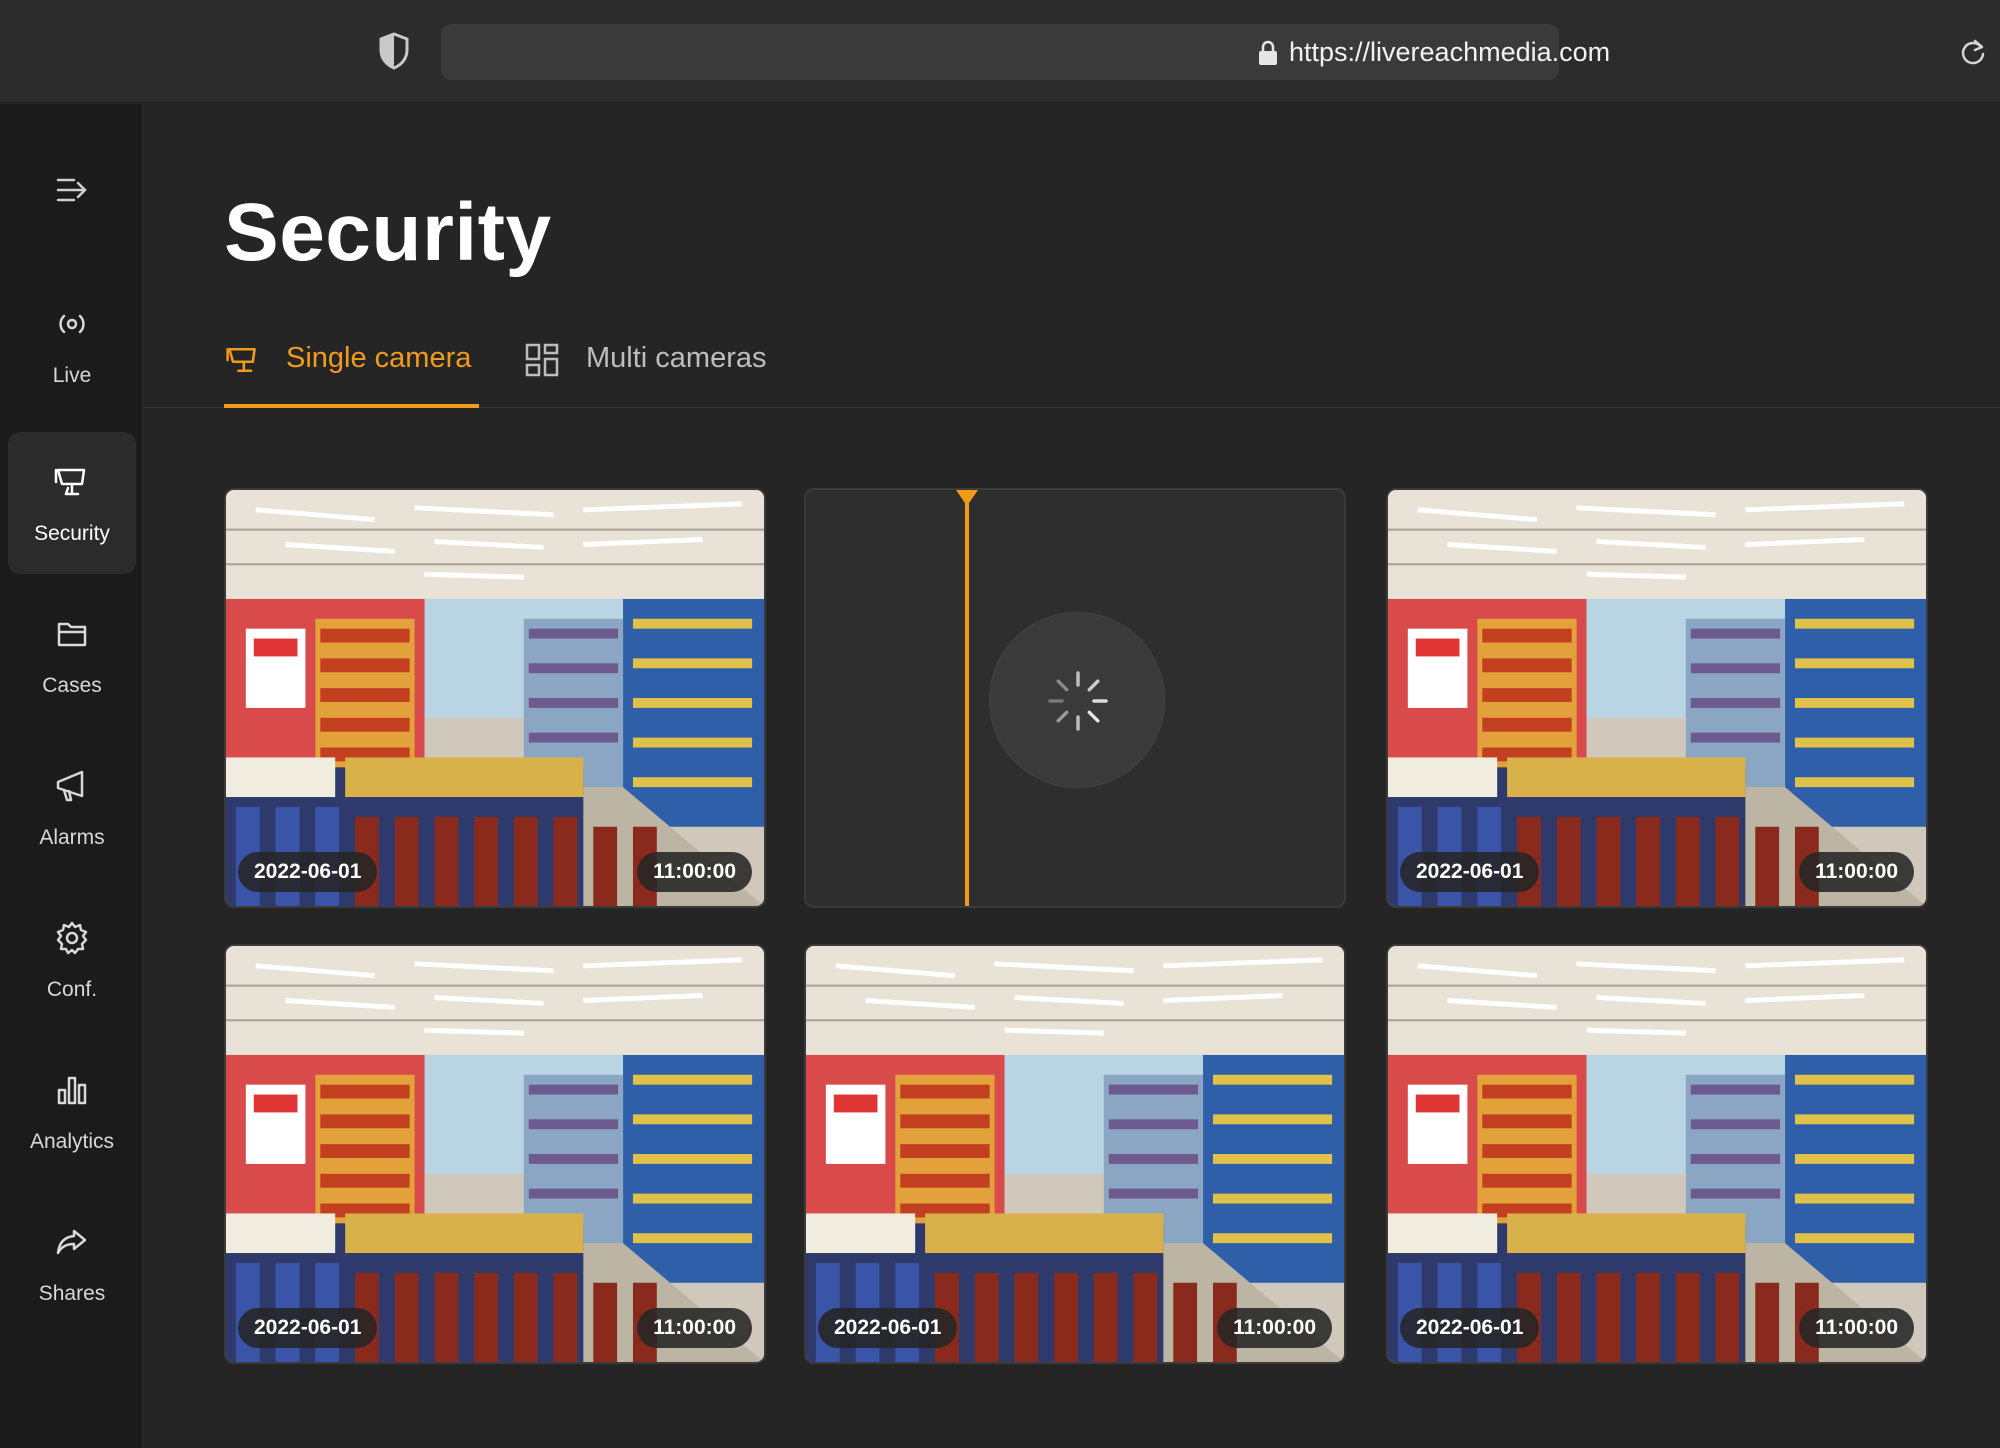 The width and height of the screenshot is (2000, 1448). What do you see at coordinates (72, 634) in the screenshot?
I see `folder-icon` at bounding box center [72, 634].